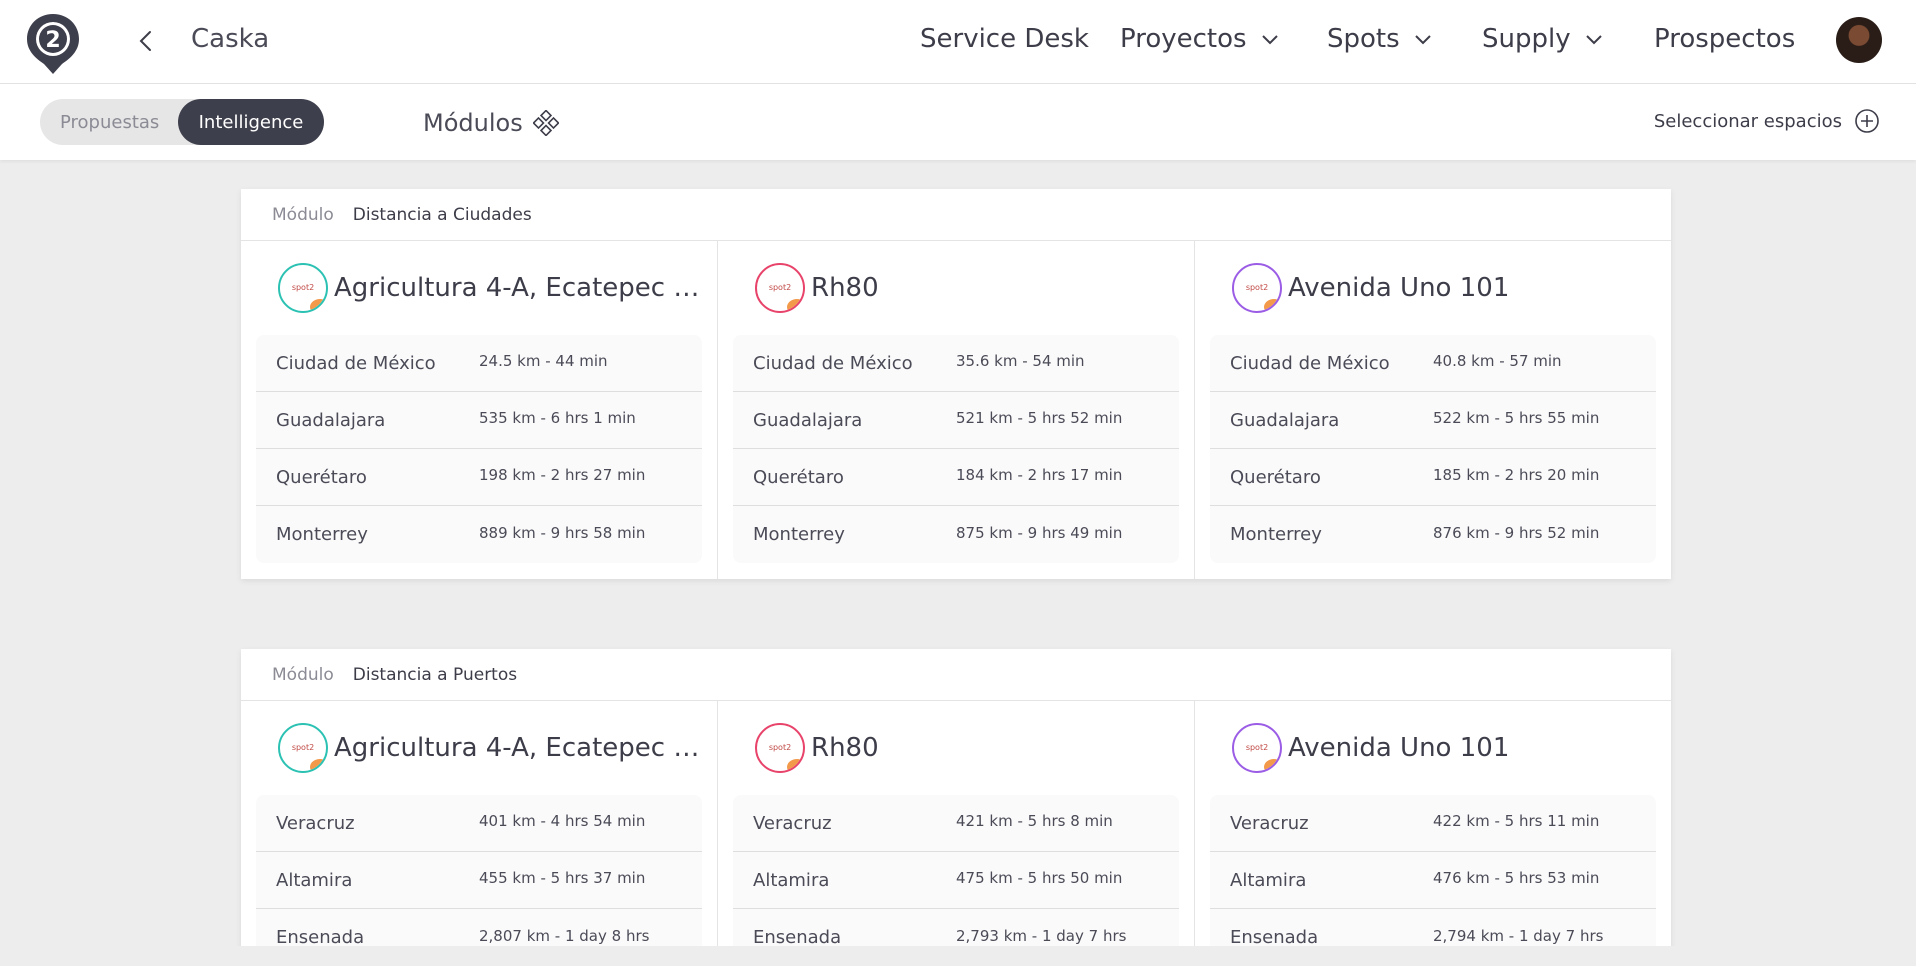  I want to click on nav-proyectos: Proyectos, so click(1199, 39).